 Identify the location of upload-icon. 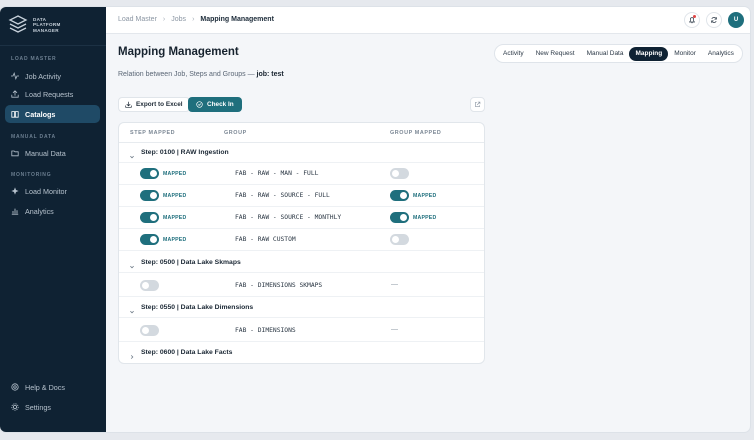
(15, 94).